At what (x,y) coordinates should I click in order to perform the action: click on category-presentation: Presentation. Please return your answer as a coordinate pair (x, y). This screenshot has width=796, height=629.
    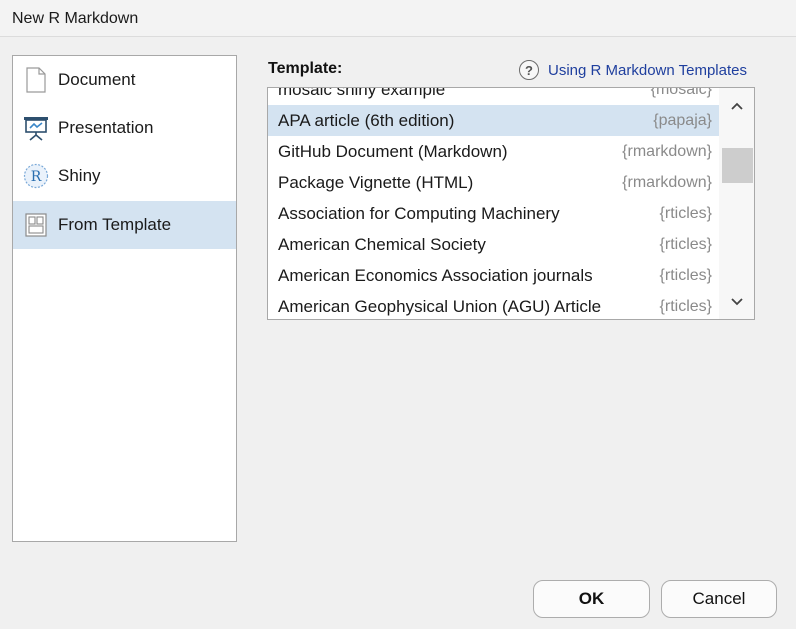
    Looking at the image, I should click on (124, 128).